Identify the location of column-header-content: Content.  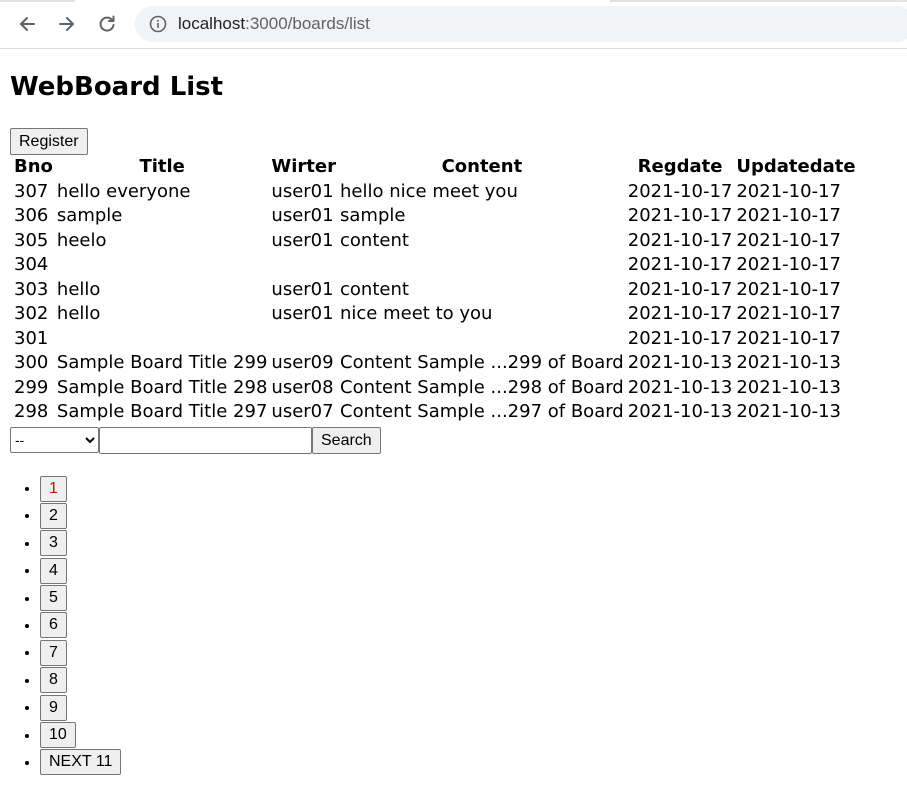
(482, 166).